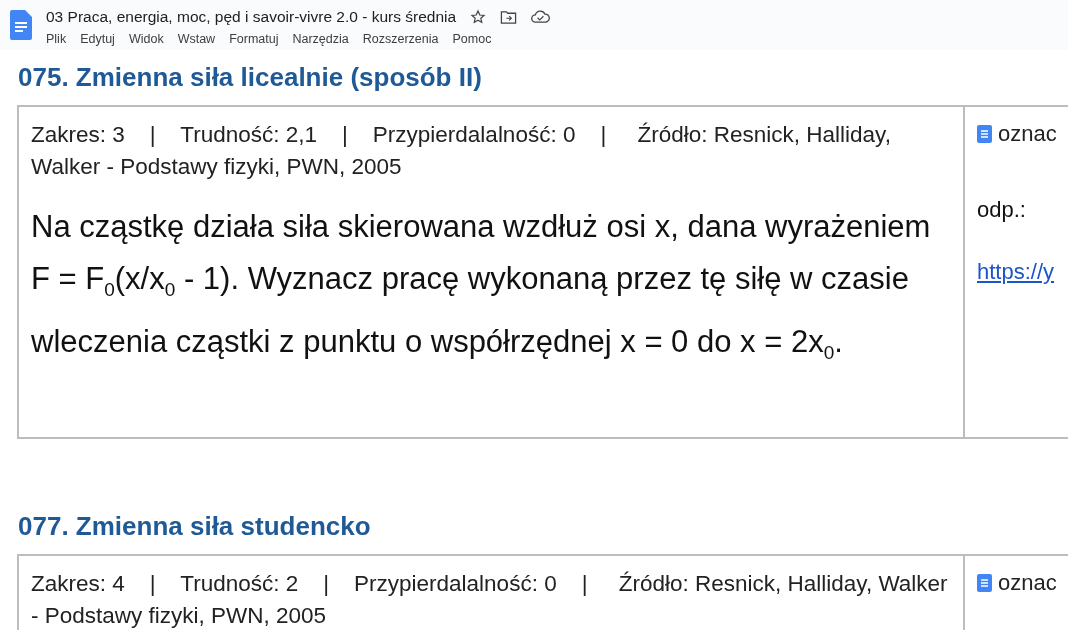  Describe the element at coordinates (1017, 272) in the screenshot. I see `answer-link: https://y` at that location.